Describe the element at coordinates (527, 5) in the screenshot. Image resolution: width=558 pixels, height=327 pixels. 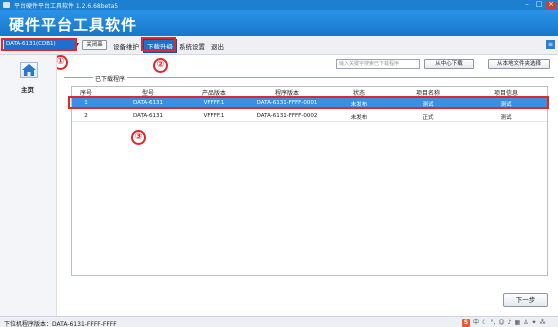
I see `minimize-button: –` at that location.